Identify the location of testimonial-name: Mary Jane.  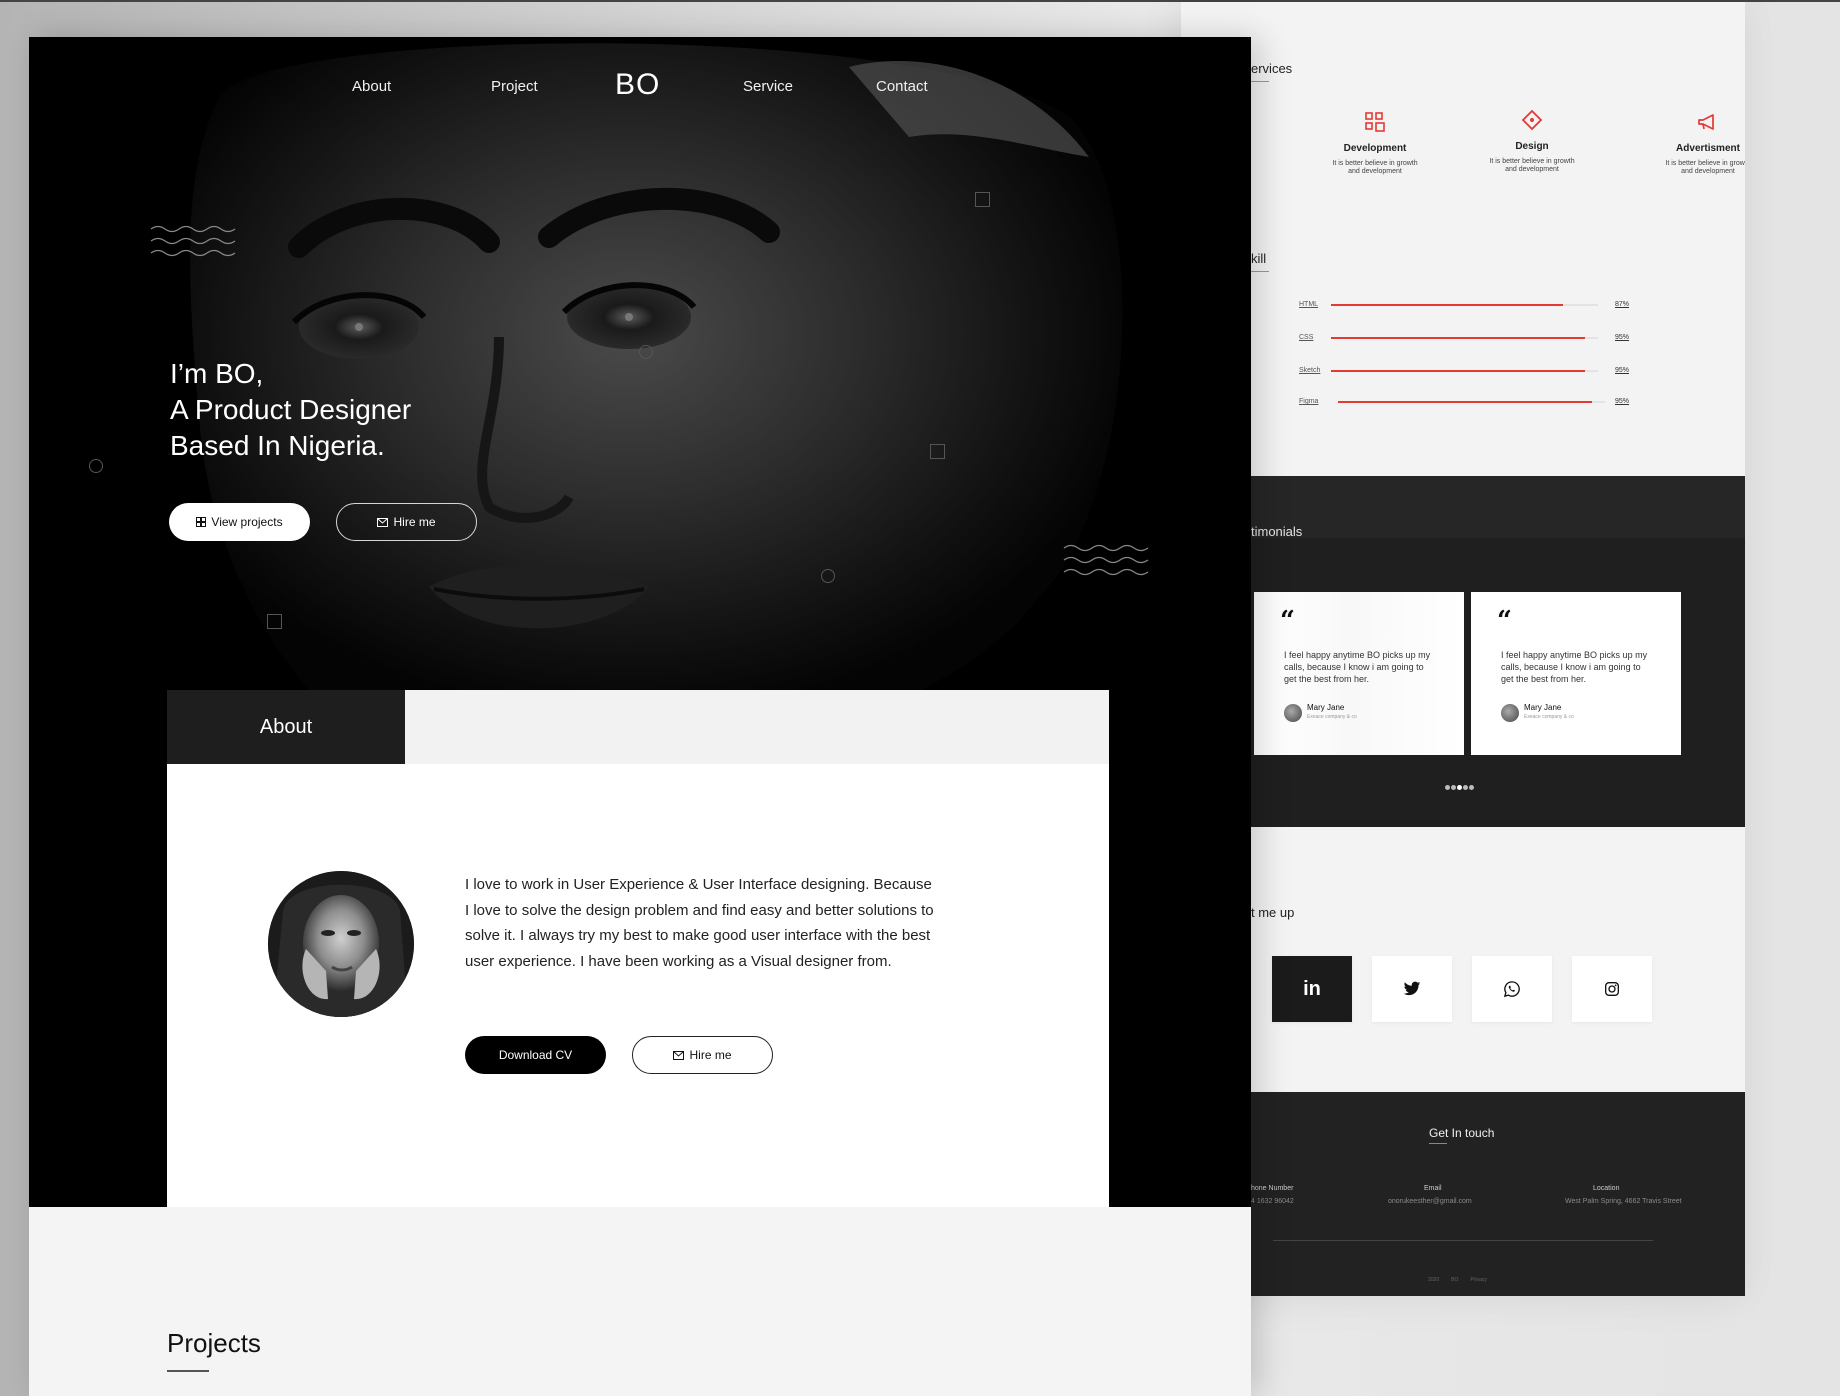
(1543, 707).